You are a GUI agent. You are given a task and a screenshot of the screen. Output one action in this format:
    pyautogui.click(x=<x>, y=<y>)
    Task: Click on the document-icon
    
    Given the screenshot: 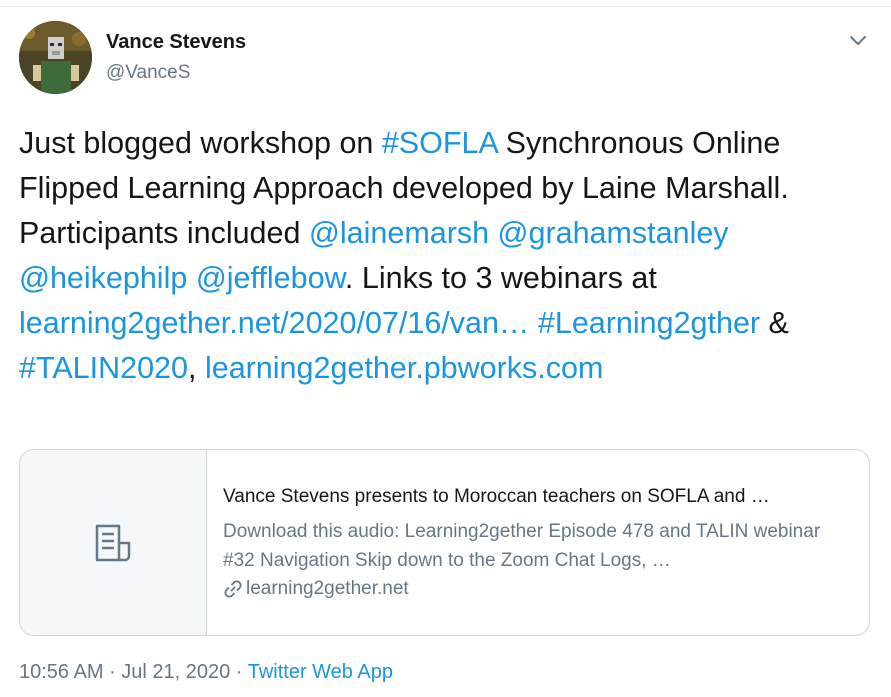 What is the action you would take?
    pyautogui.click(x=113, y=543)
    